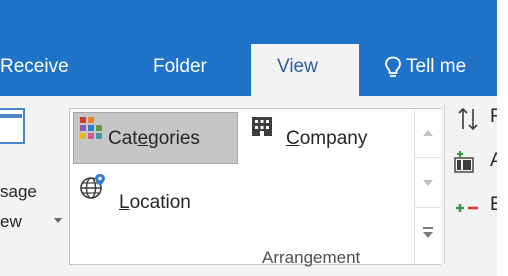  Describe the element at coordinates (436, 70) in the screenshot. I see `tell-me-search: Tell me` at that location.